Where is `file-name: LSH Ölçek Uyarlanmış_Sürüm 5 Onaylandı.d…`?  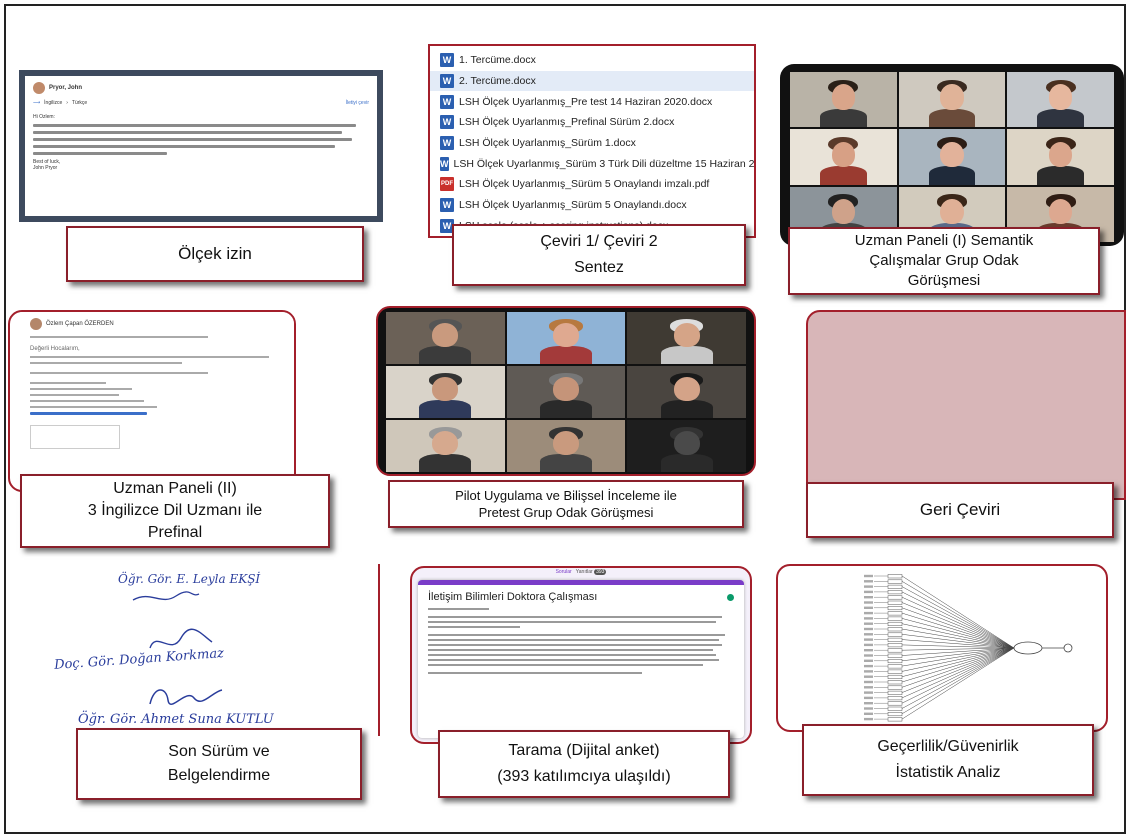
file-name: LSH Ölçek Uyarlanmış_Sürüm 5 Onaylandı.d… is located at coordinates (573, 205).